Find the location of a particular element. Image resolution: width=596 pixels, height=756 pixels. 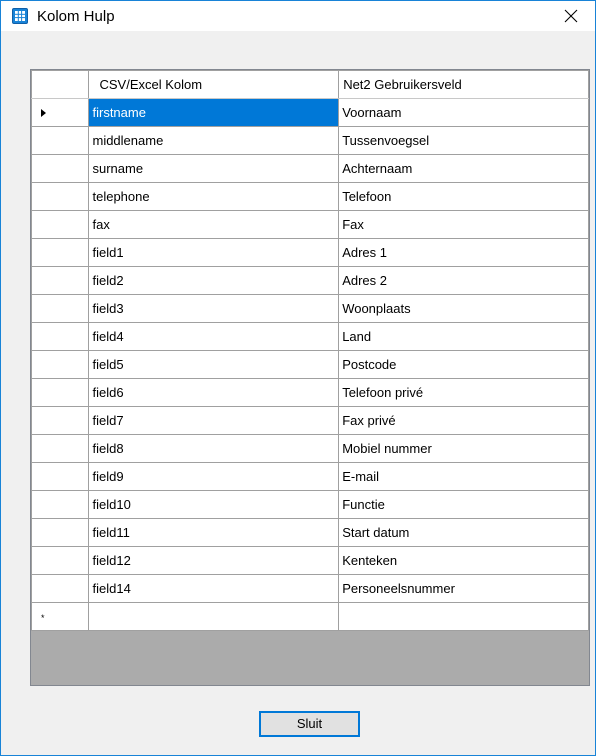

cell-csv-column: field9 is located at coordinates (214, 476).